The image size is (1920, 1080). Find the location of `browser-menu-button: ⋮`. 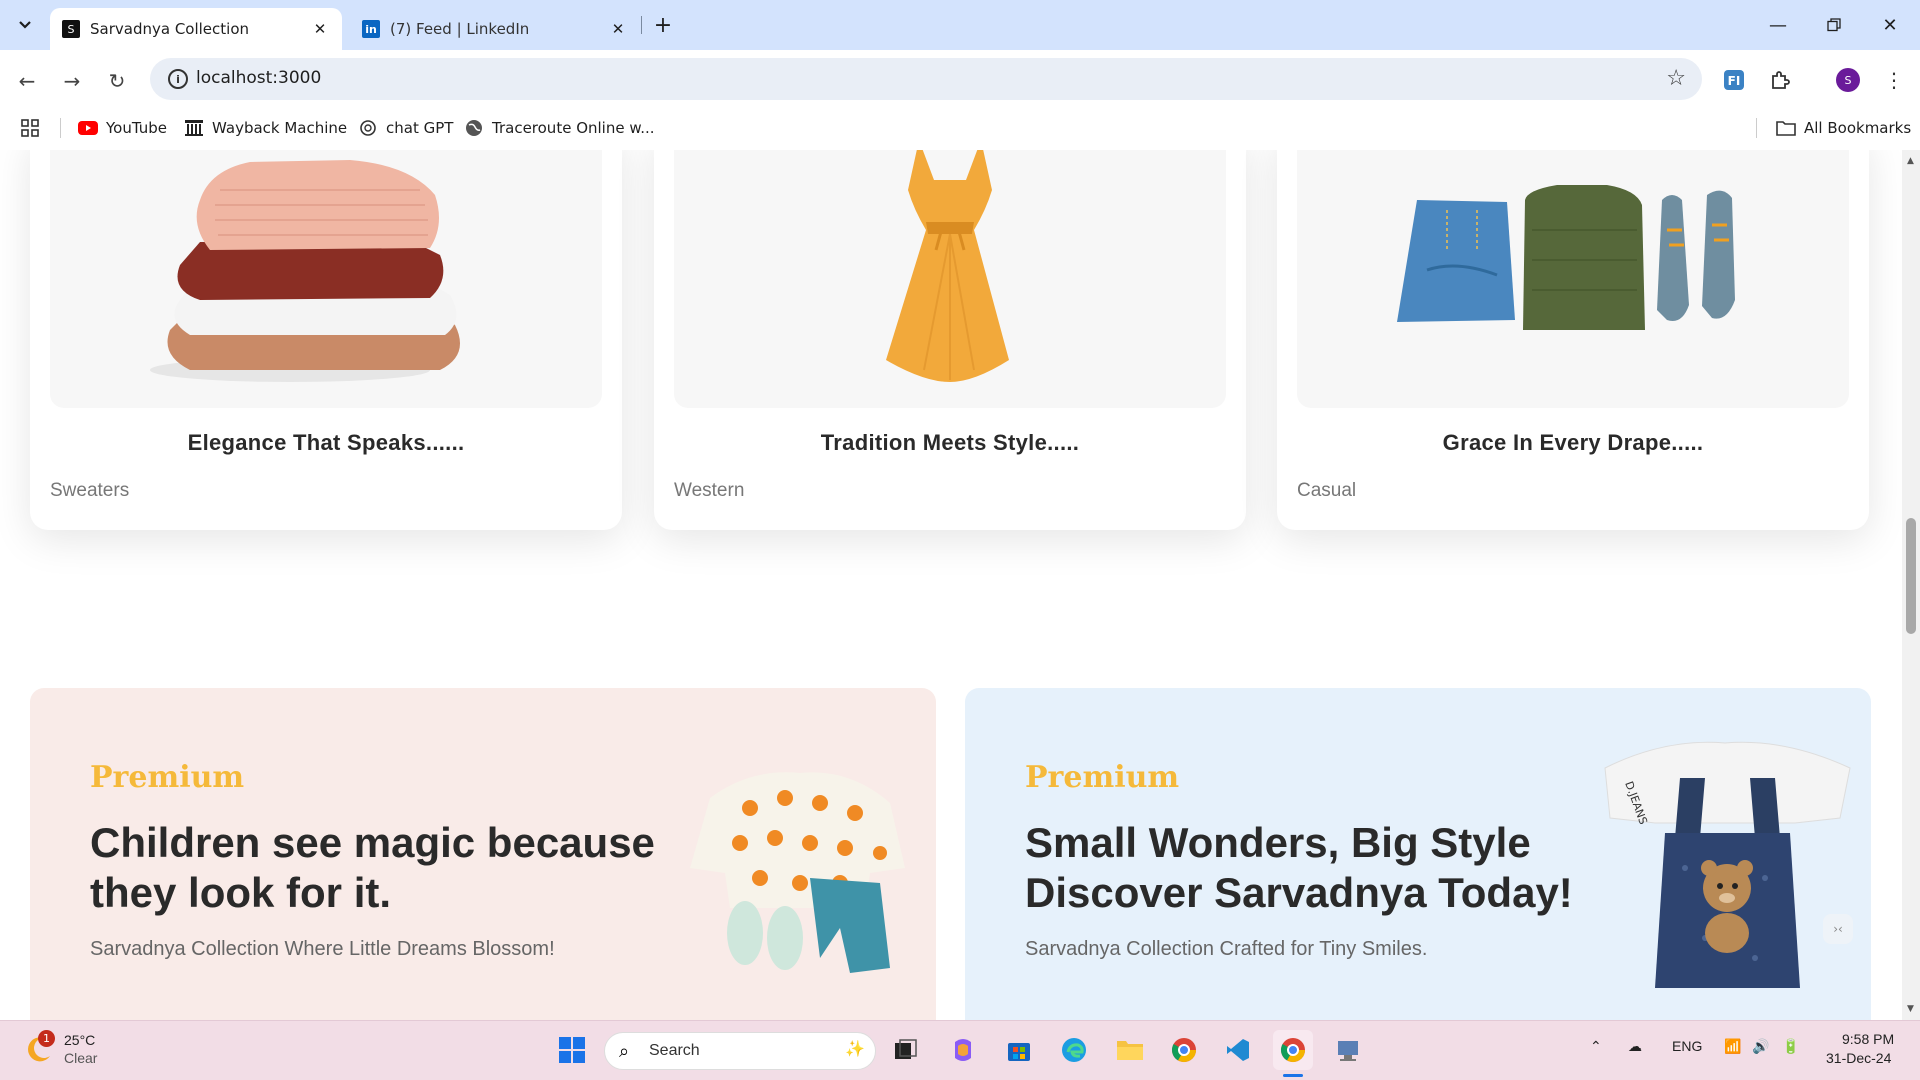

browser-menu-button: ⋮ is located at coordinates (1894, 80).